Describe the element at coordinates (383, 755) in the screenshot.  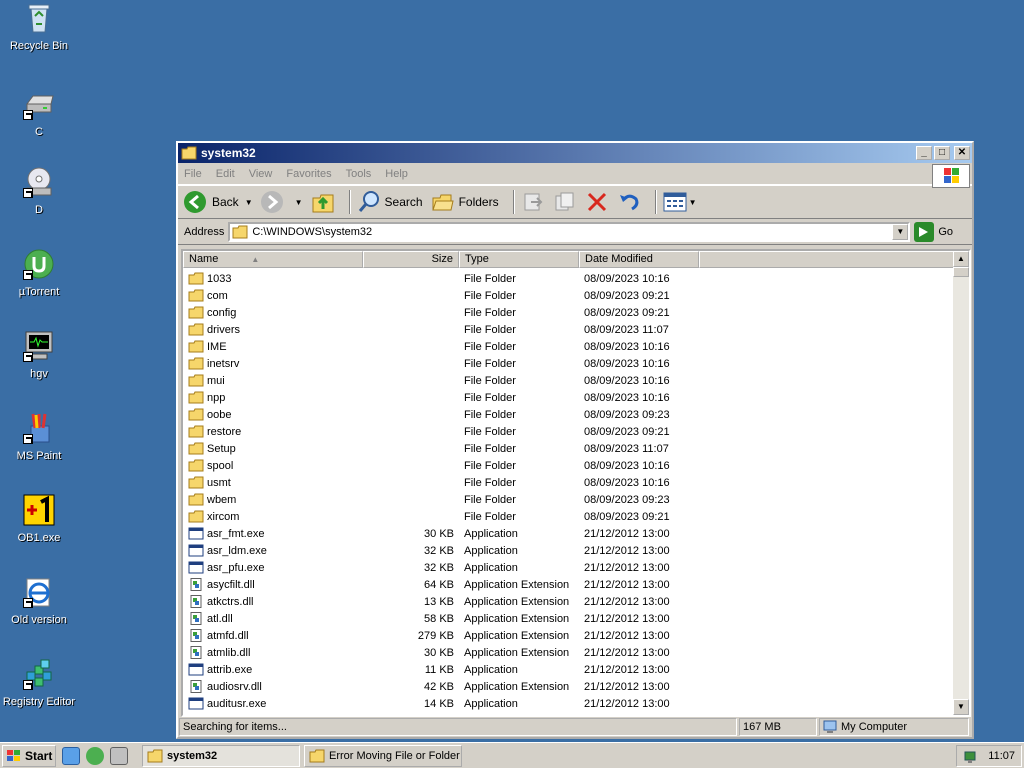
I see `task-button-error-moving: Error Moving File or Folder` at that location.